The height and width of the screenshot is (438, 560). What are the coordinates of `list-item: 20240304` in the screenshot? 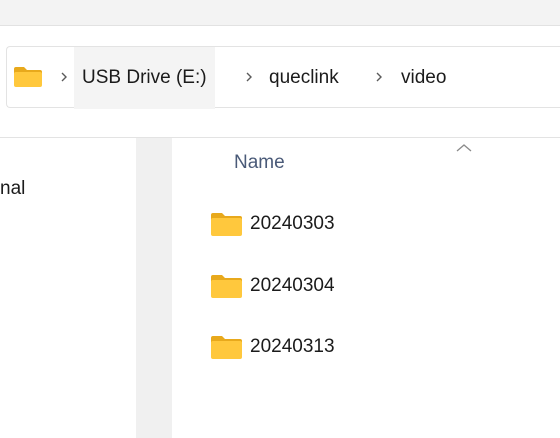 It's located at (370, 286).